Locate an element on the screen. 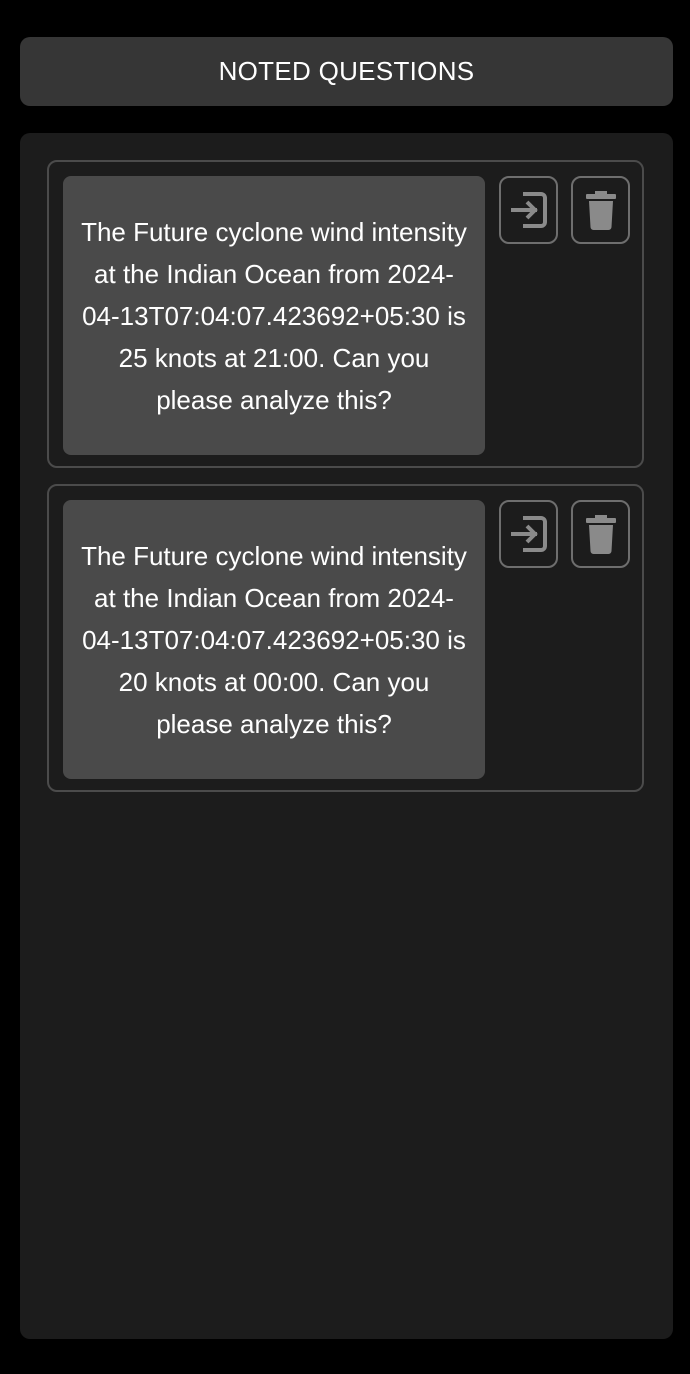  page-title: NOTED QUESTIONS is located at coordinates (346, 71).